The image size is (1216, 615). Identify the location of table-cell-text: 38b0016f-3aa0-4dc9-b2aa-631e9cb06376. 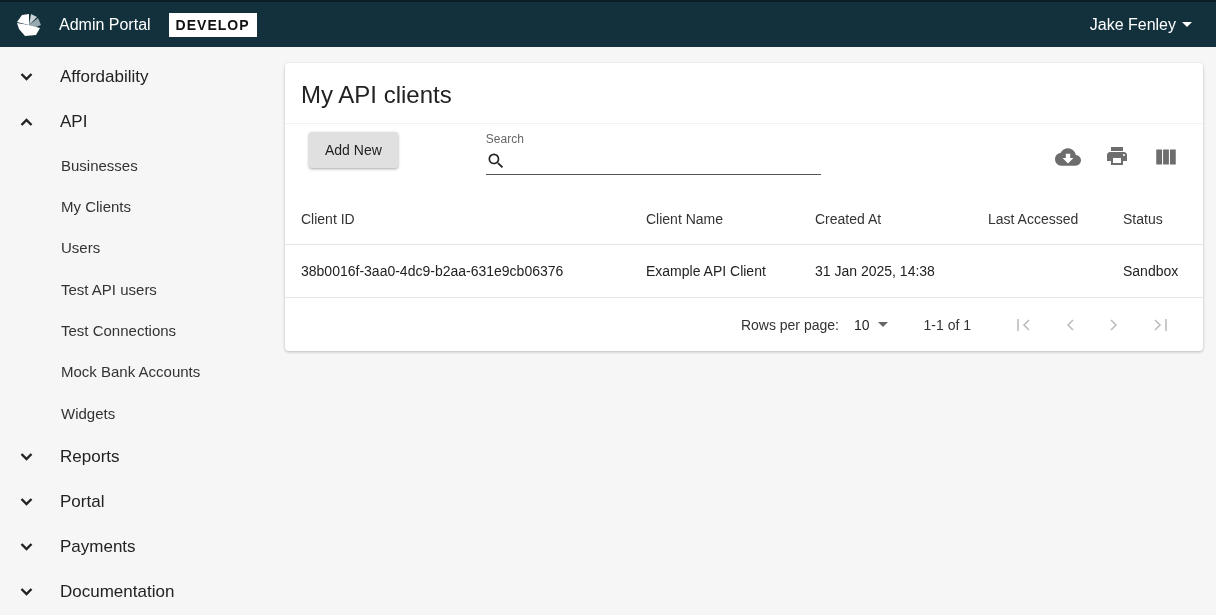
(433, 271).